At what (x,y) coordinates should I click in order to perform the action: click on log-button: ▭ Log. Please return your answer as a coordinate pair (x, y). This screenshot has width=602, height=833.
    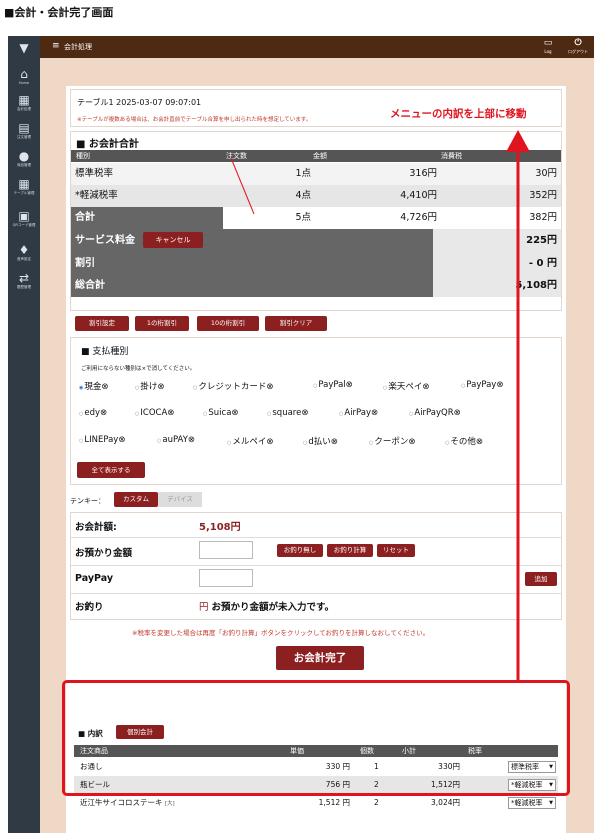
    Looking at the image, I should click on (548, 46).